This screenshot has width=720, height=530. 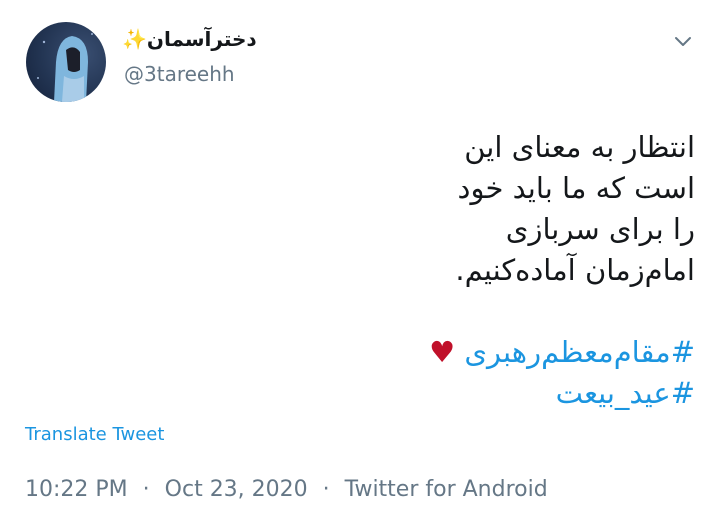 I want to click on translate-tweet-link: Translate Tweet, so click(x=94, y=434).